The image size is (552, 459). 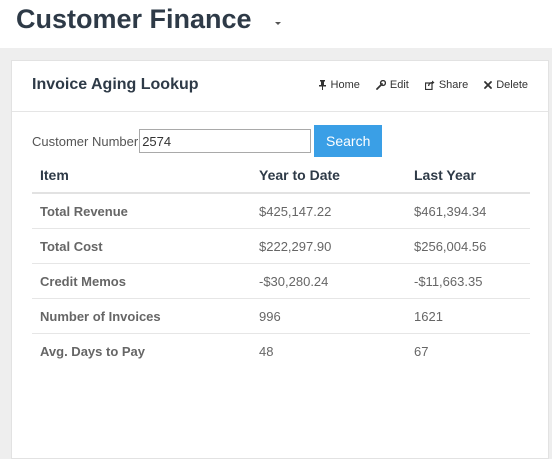 I want to click on row-item: Credit Memos, so click(x=141, y=281).